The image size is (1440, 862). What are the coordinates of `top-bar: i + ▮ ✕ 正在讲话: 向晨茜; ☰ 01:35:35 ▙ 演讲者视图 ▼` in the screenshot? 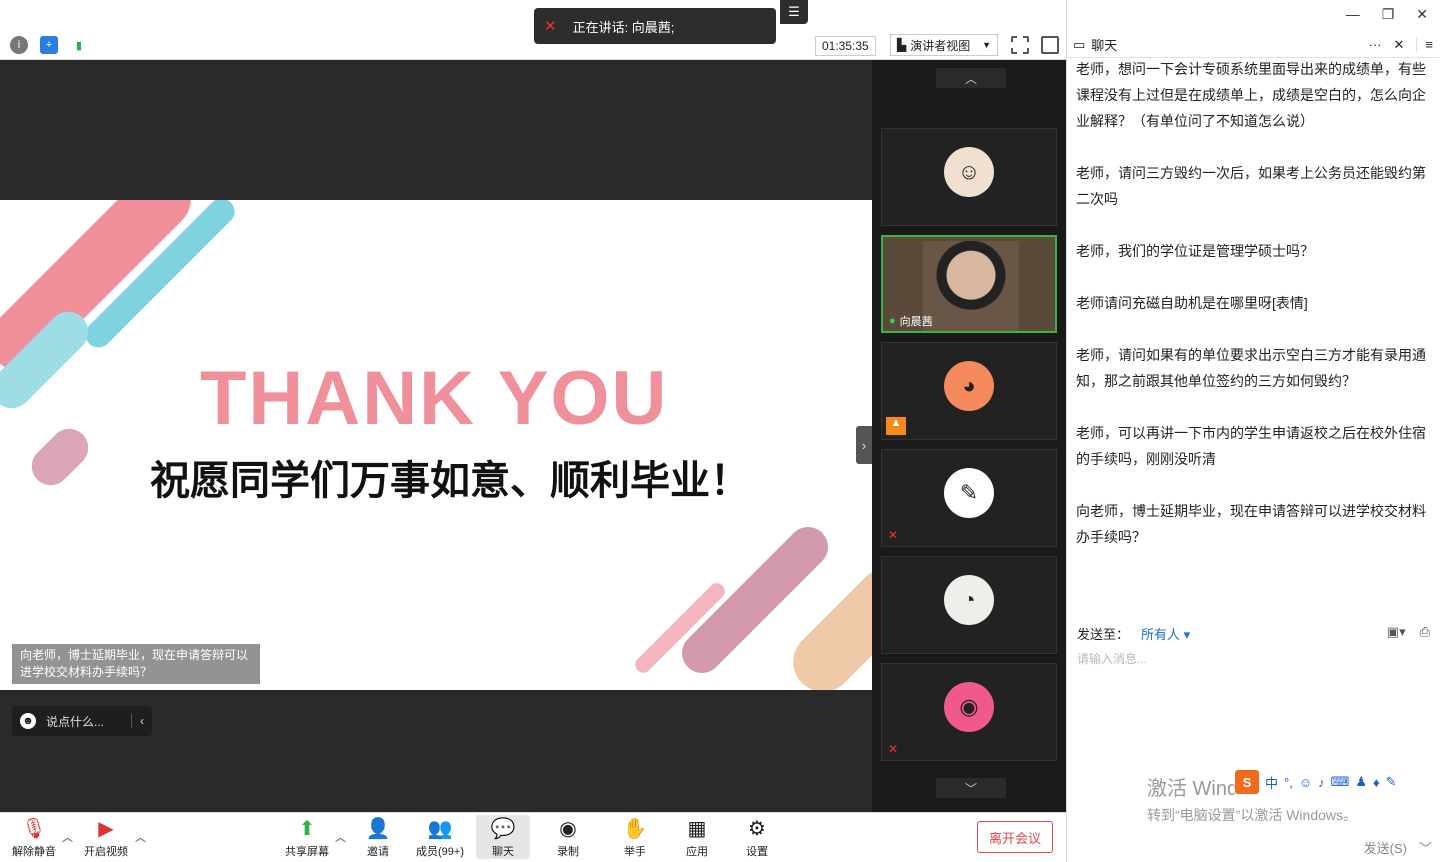 It's located at (533, 30).